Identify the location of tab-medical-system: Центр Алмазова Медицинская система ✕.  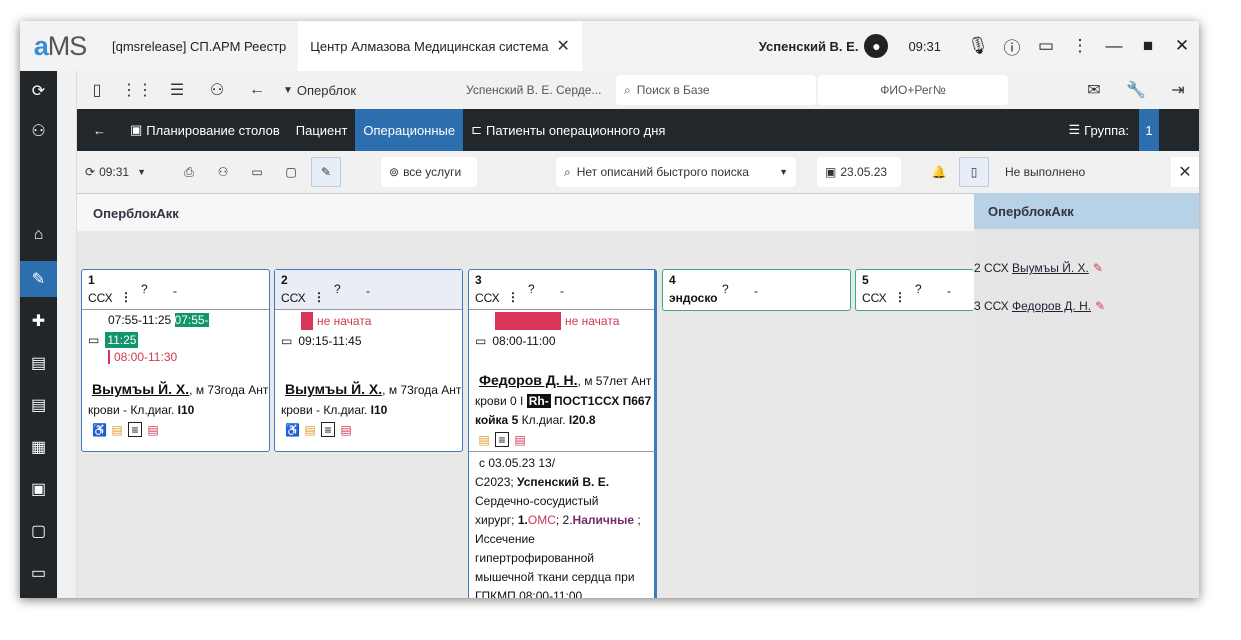
(440, 46).